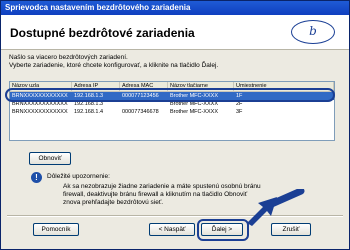 This screenshot has width=350, height=250. Describe the element at coordinates (276, 207) in the screenshot. I see `pointer-arrow-icon` at that location.